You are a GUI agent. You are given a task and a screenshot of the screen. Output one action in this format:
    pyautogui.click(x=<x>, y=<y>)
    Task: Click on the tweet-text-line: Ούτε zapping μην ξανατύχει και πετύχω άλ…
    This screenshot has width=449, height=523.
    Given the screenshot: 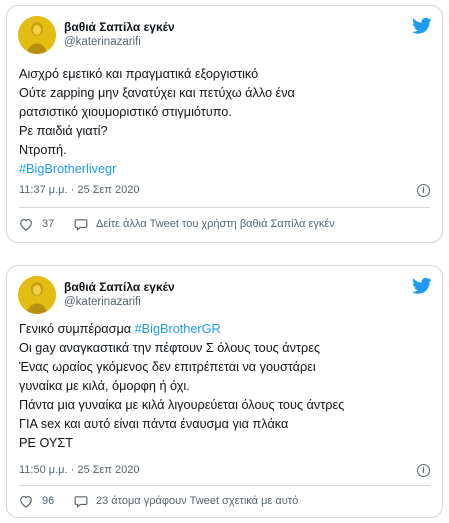 What is the action you would take?
    pyautogui.click(x=157, y=93)
    